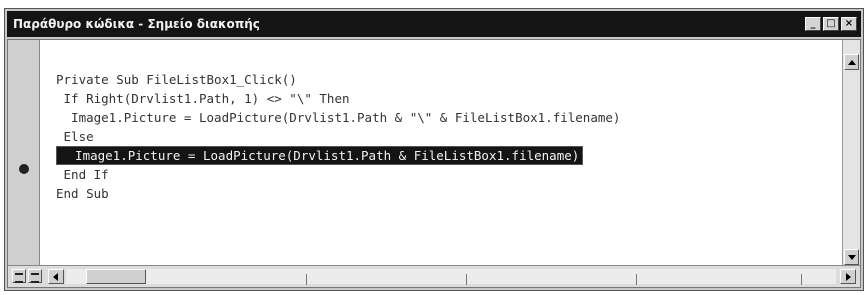 This screenshot has width=868, height=295. What do you see at coordinates (446, 79) in the screenshot?
I see `code-line: Private Sub FileListBox1_Click()` at bounding box center [446, 79].